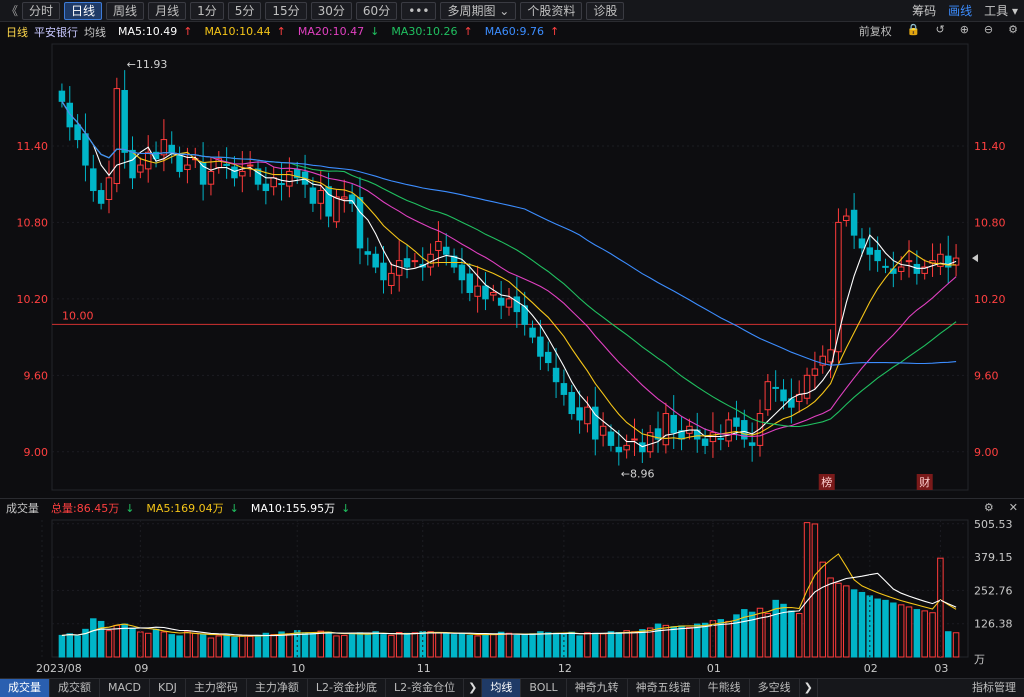  Describe the element at coordinates (993, 557) in the screenshot. I see `volume-tick-right: 379.15` at that location.